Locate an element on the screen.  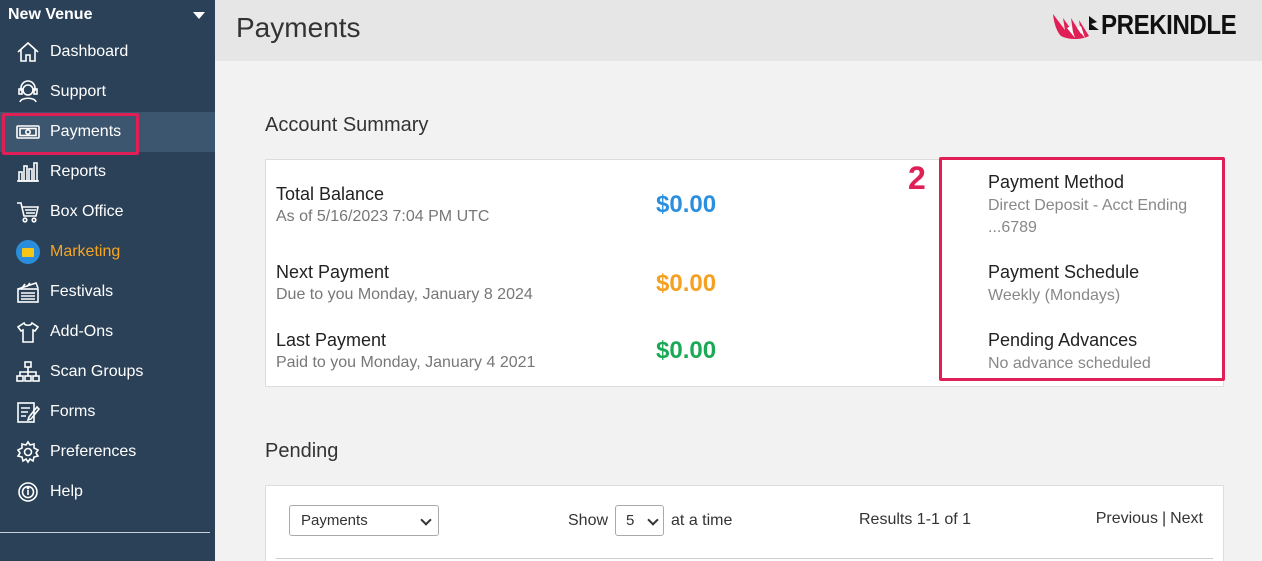
form-edit-icon is located at coordinates (28, 412).